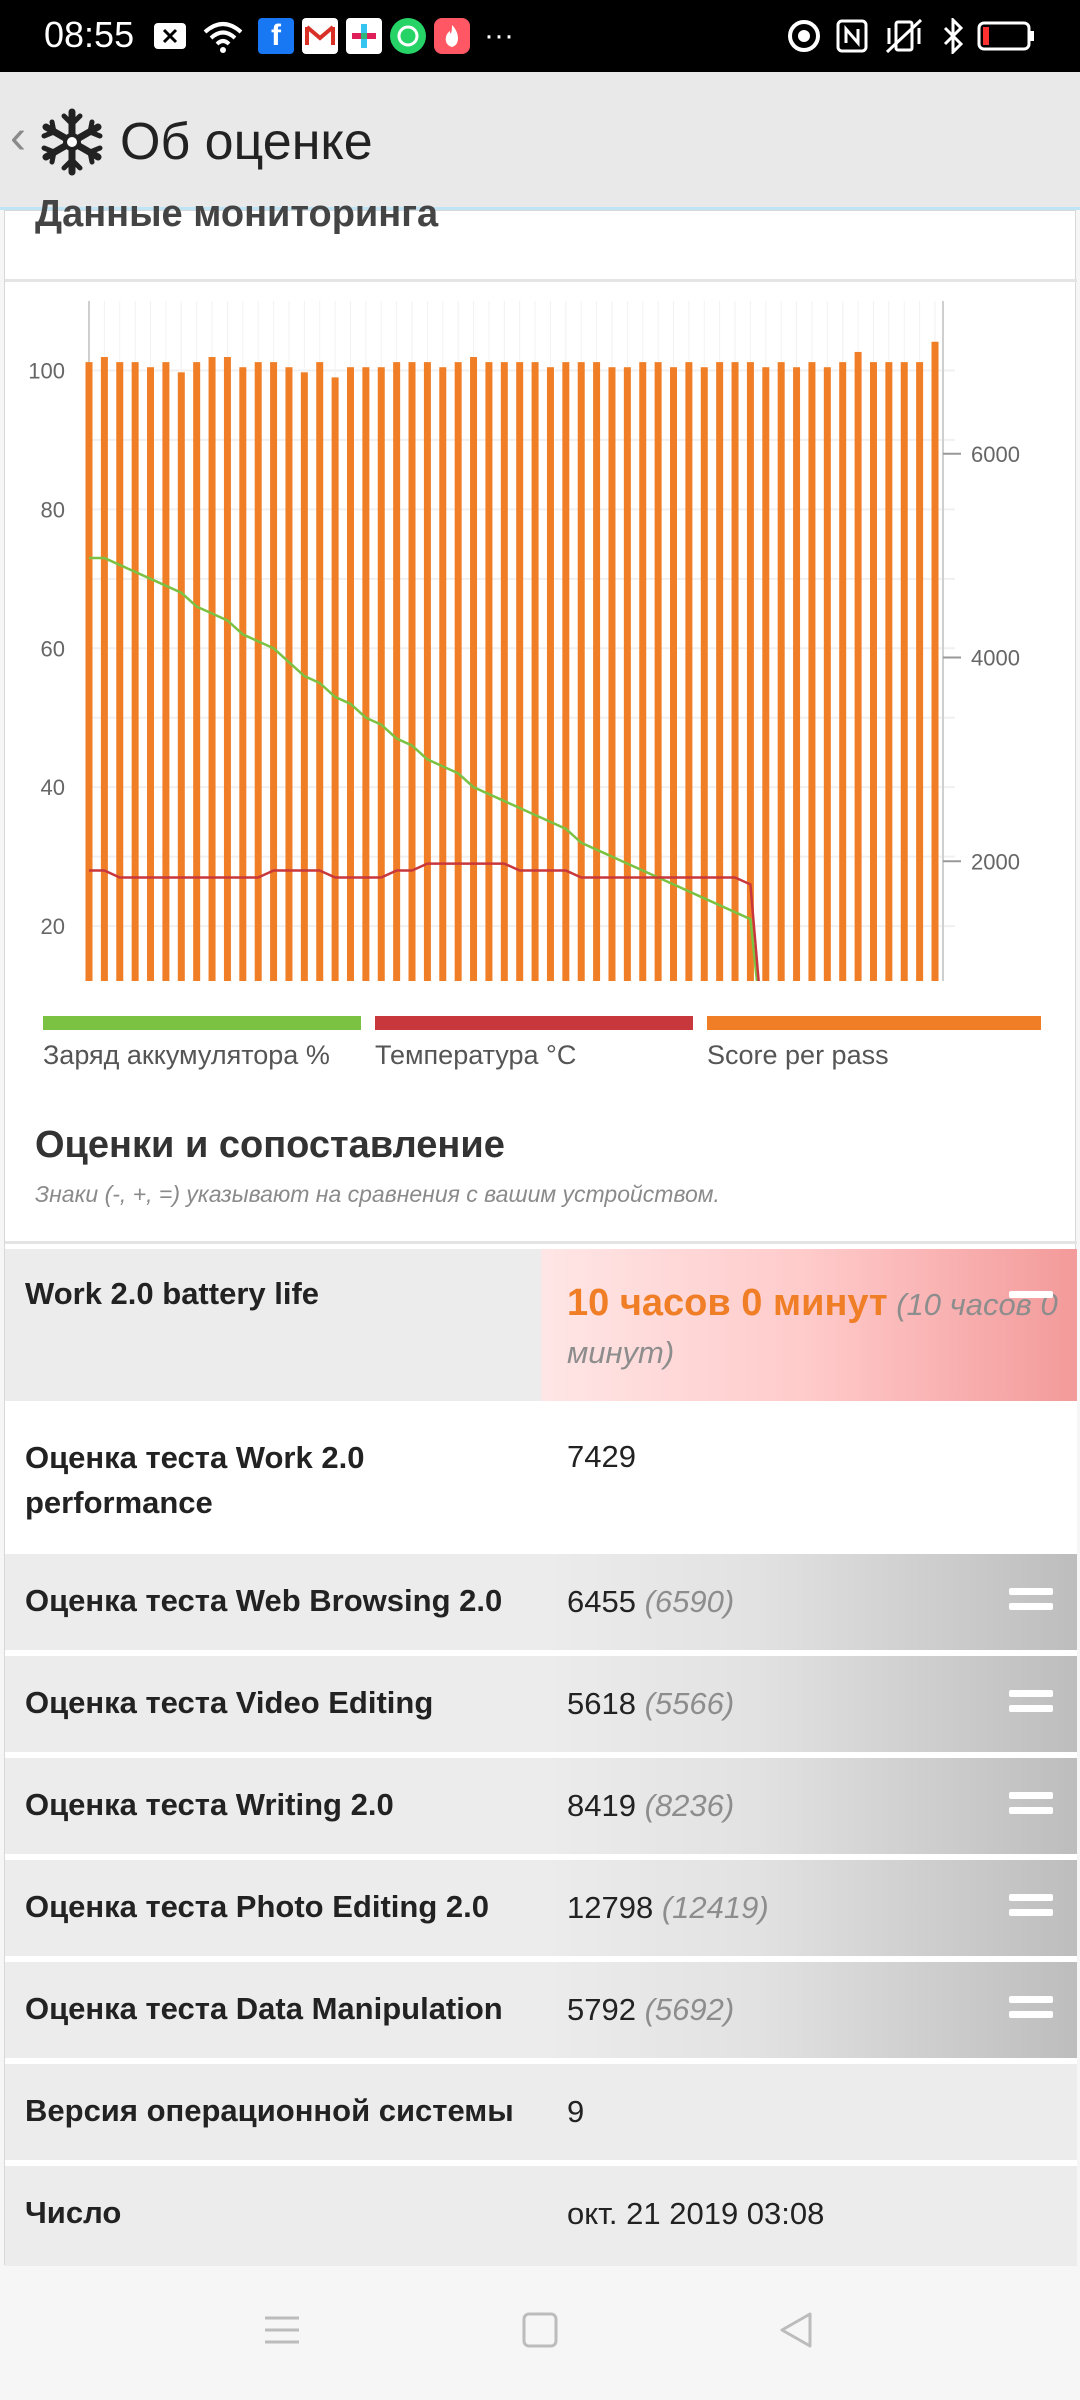  Describe the element at coordinates (282, 2332) in the screenshot. I see `menu-icon` at that location.